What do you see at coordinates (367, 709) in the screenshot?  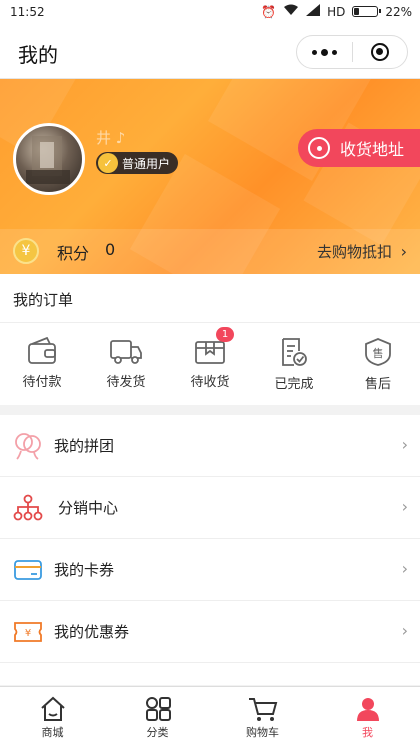 I see `user-icon` at bounding box center [367, 709].